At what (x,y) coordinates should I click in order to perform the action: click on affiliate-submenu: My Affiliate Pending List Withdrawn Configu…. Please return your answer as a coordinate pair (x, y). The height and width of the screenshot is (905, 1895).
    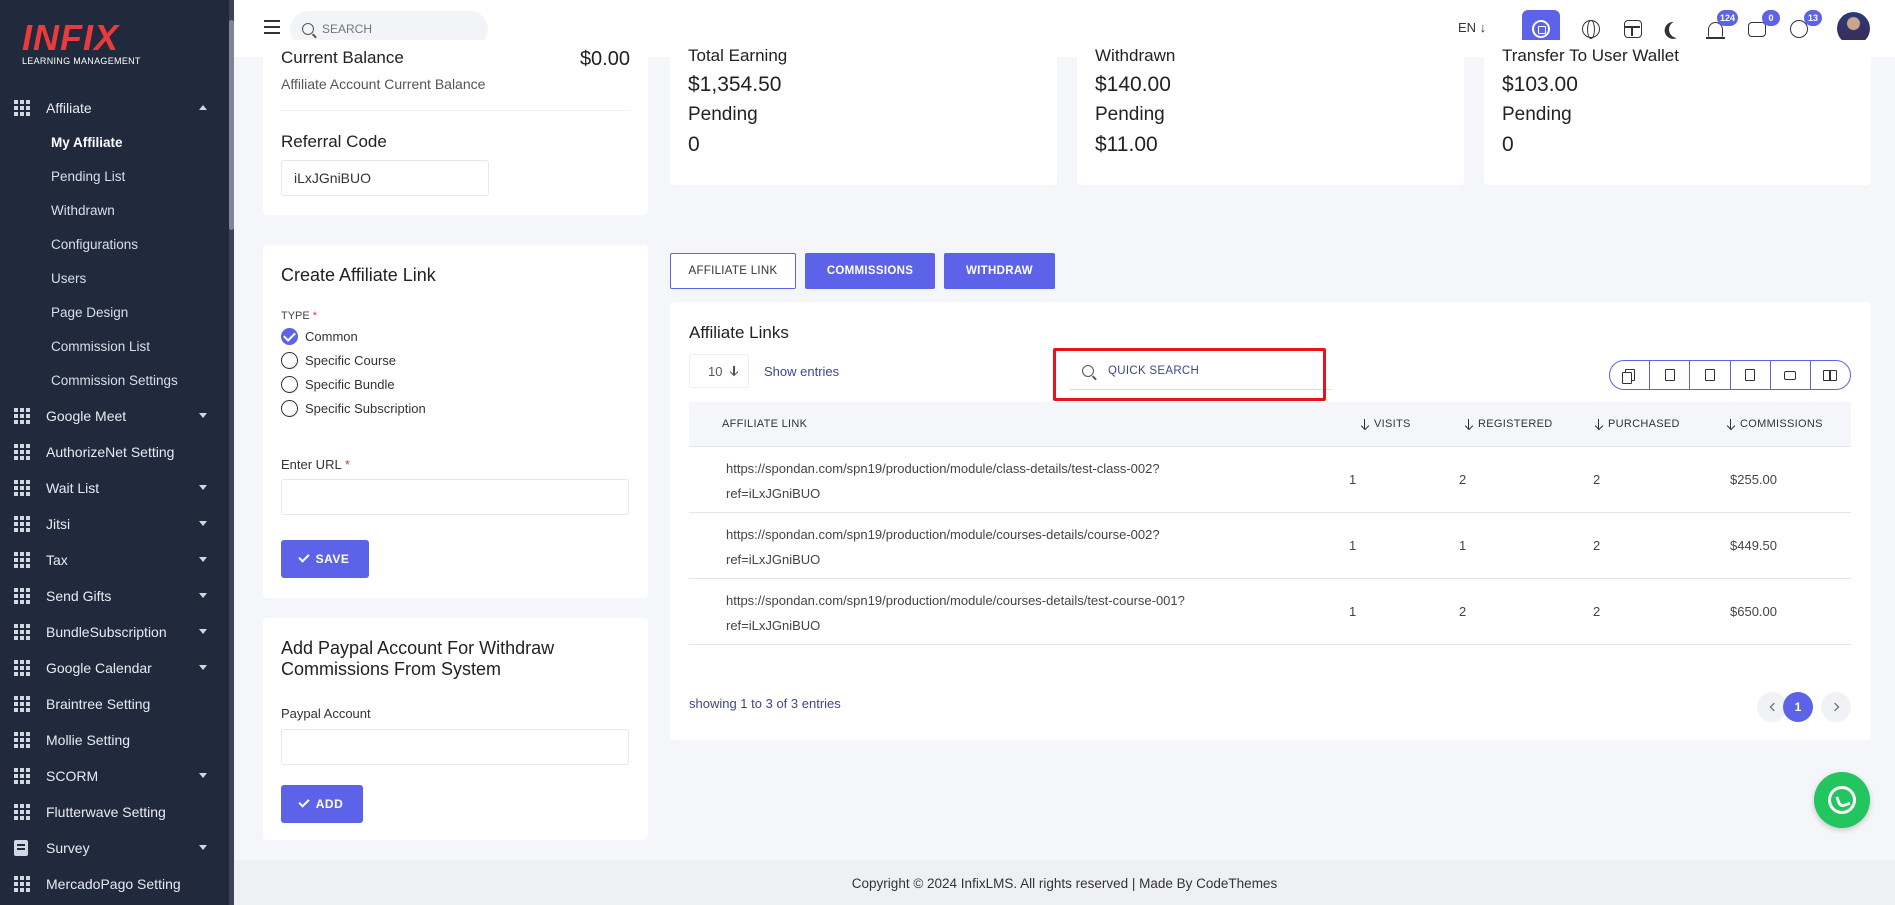
    Looking at the image, I should click on (114, 262).